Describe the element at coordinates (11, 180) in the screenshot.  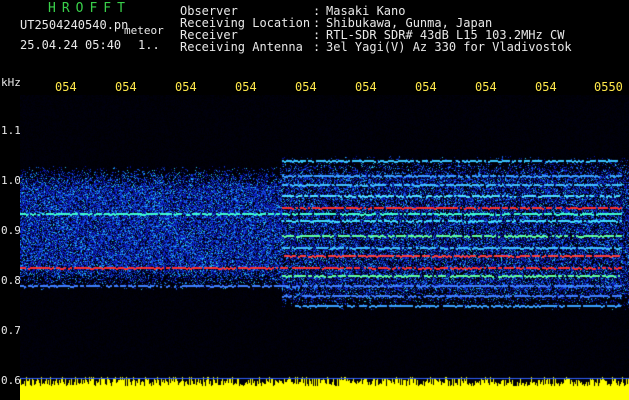
I see `freq-tick: 1.0` at that location.